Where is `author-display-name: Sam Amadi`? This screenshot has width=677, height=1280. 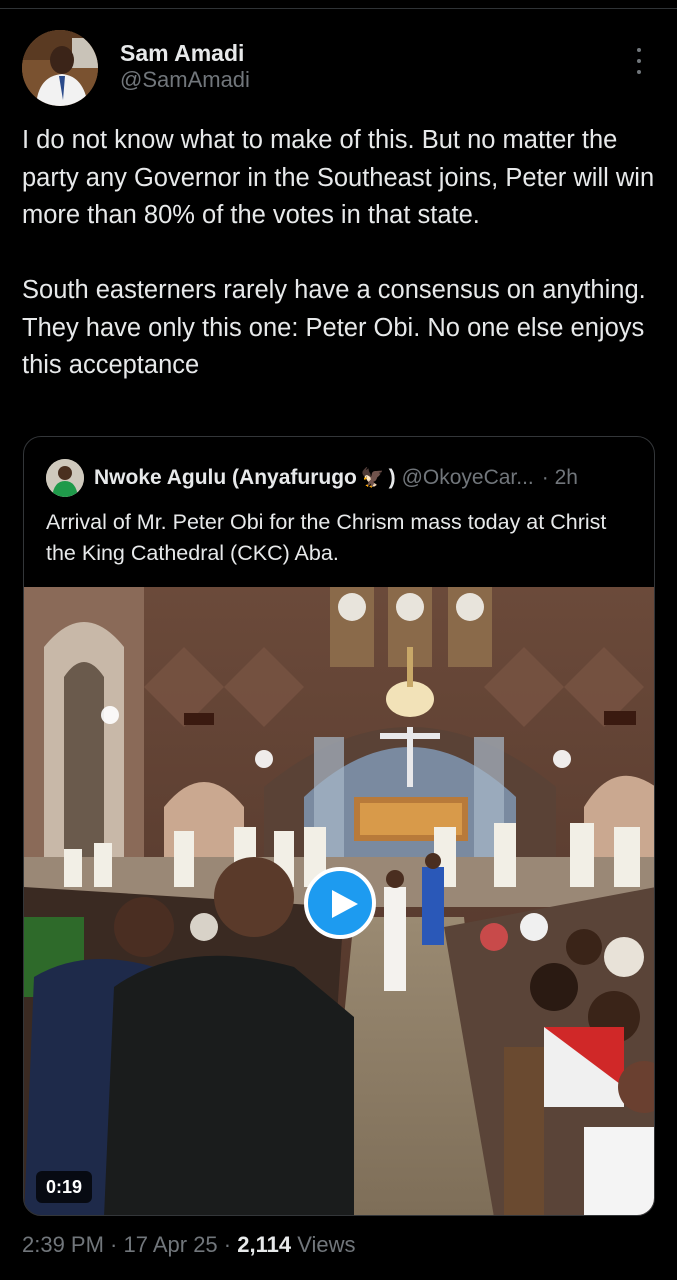 author-display-name: Sam Amadi is located at coordinates (185, 53).